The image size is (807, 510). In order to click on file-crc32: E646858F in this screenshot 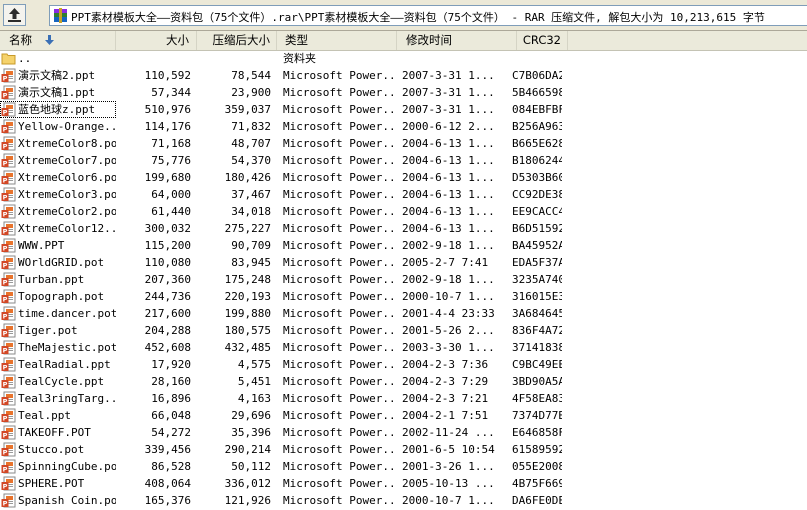, I will do `click(537, 432)`.